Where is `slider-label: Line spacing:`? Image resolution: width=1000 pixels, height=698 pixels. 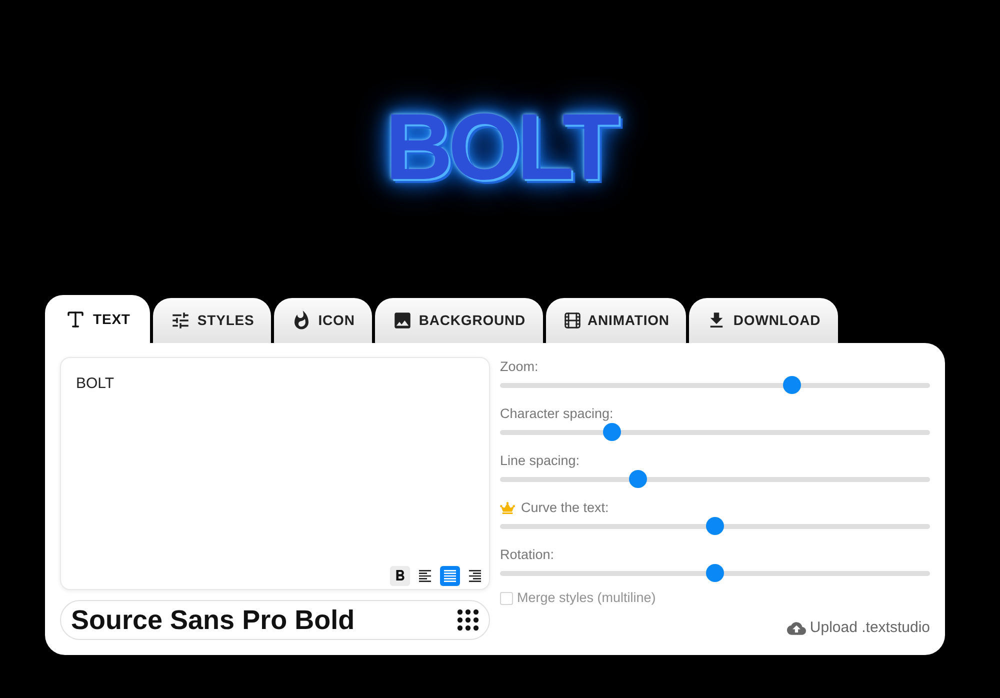
slider-label: Line spacing: is located at coordinates (540, 461).